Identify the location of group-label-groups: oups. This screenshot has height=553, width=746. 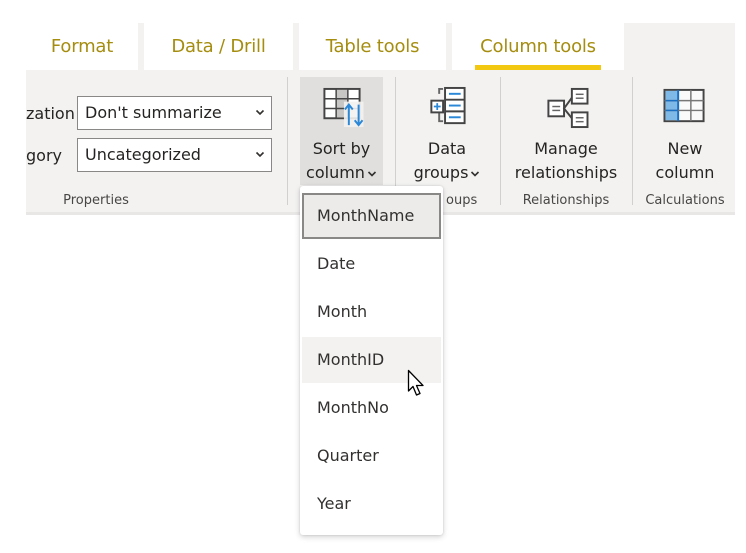
(462, 200).